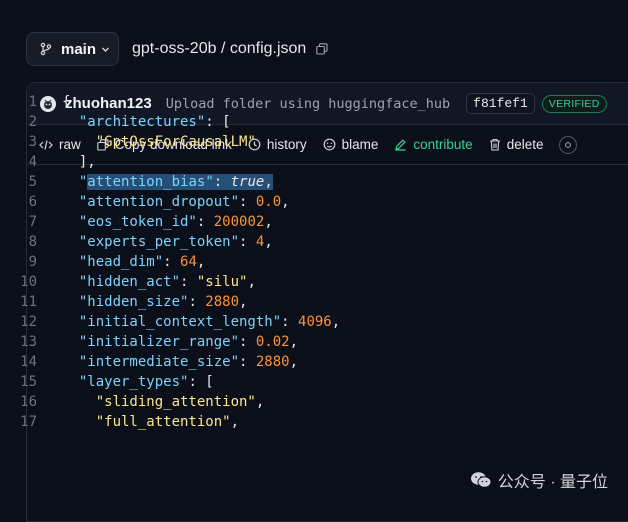  I want to click on line-content: "experts_per_token": 4,, so click(155, 242).